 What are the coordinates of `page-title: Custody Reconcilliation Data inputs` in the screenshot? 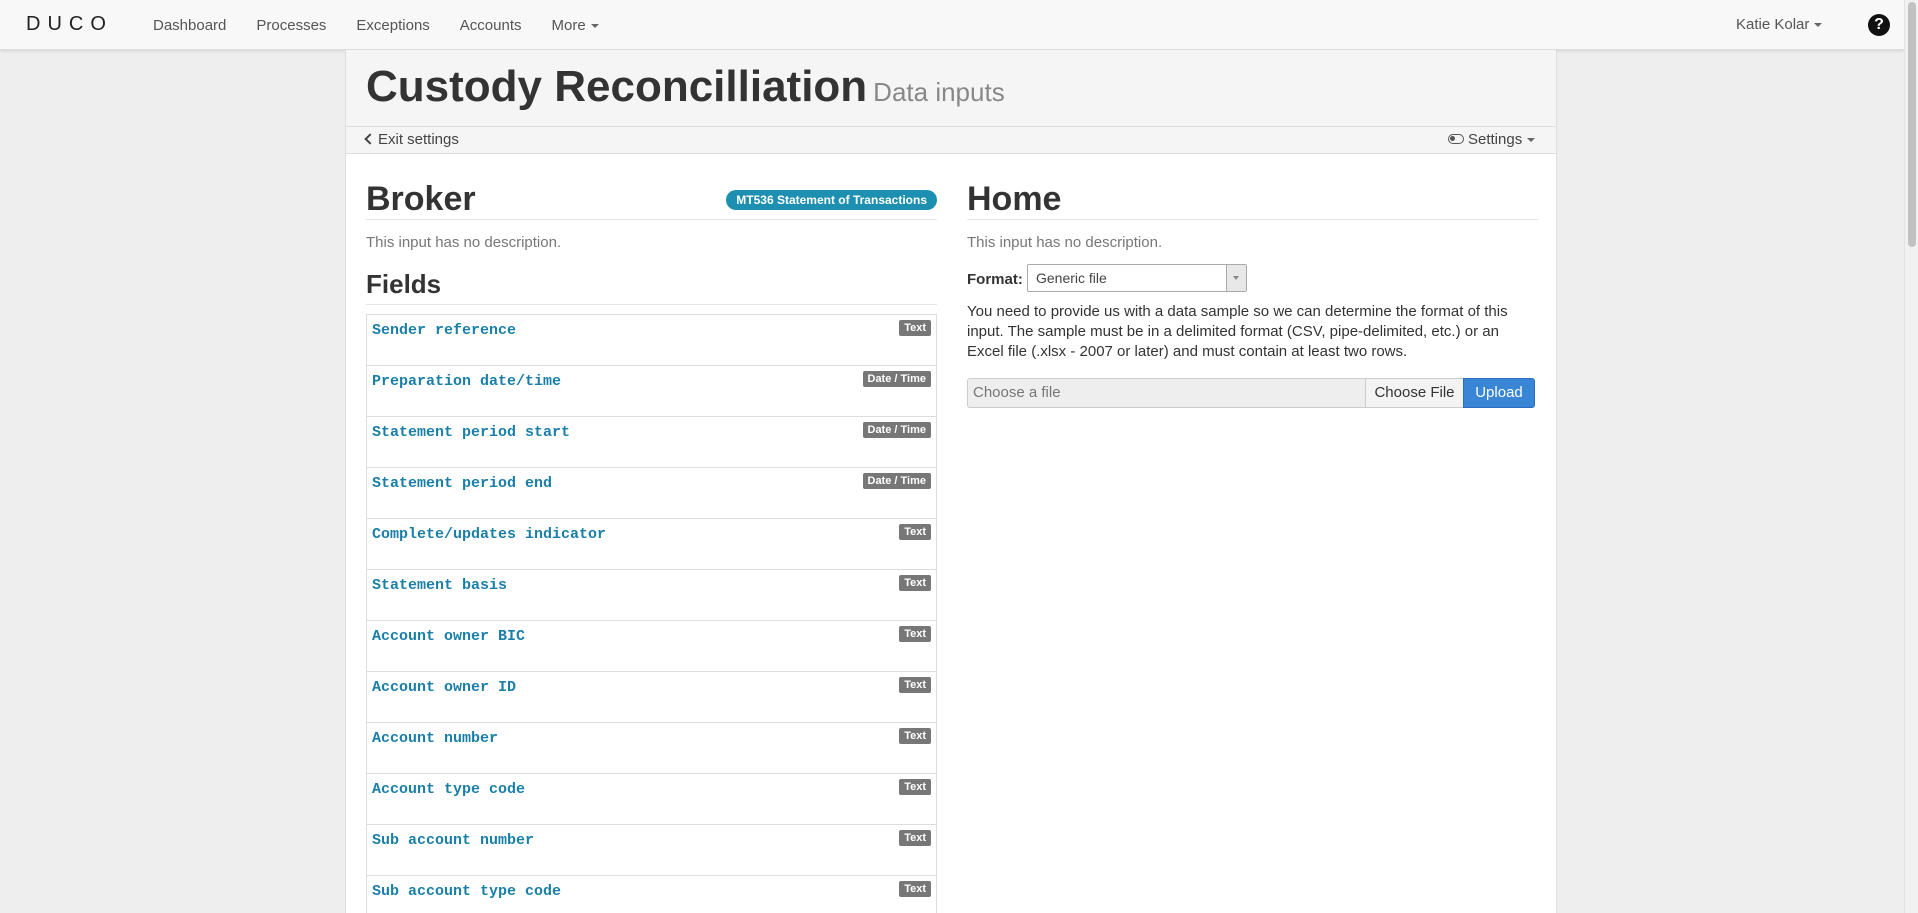 It's located at (685, 87).